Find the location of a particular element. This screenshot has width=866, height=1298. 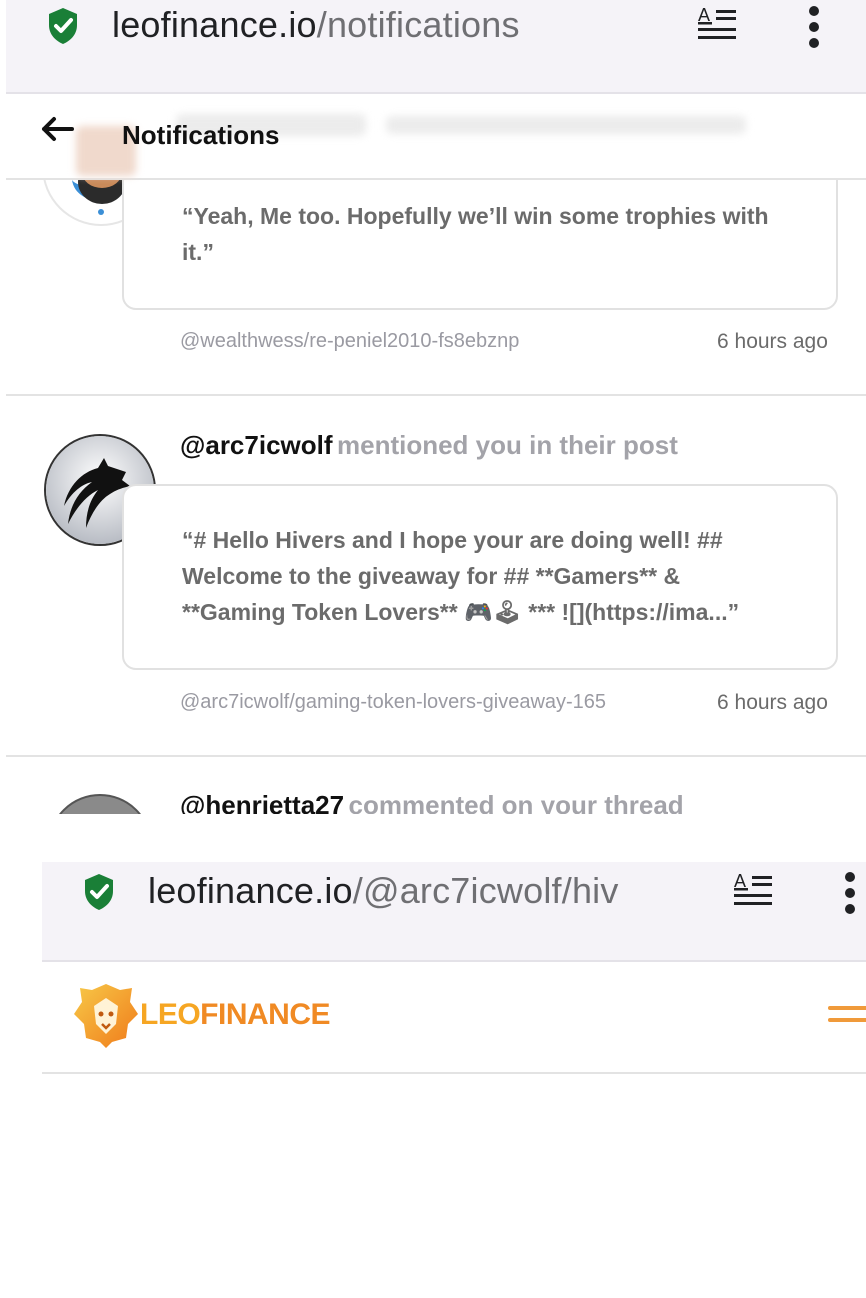

url-path: /notifications is located at coordinates (418, 24).